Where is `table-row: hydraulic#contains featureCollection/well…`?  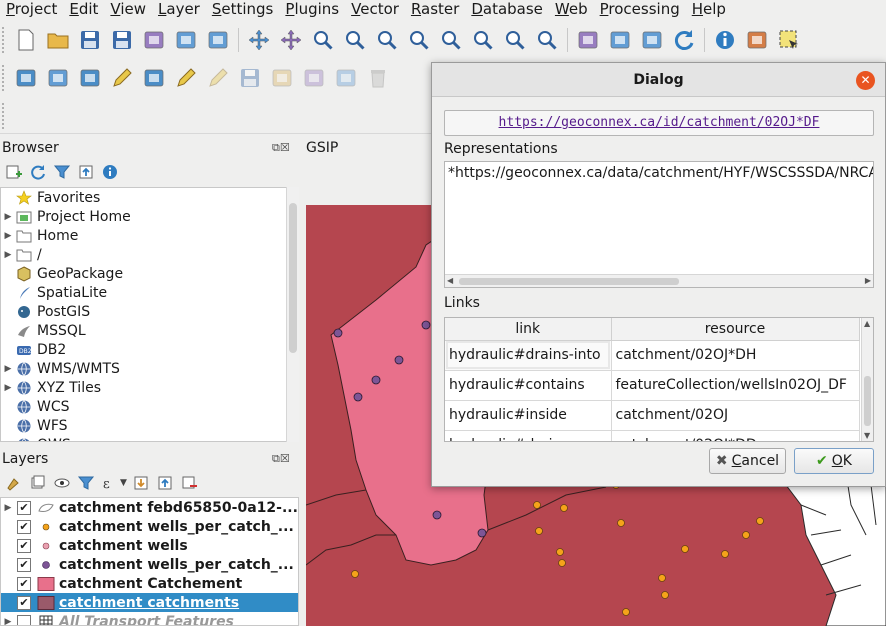
table-row: hydraulic#contains featureCollection/well… is located at coordinates (652, 385).